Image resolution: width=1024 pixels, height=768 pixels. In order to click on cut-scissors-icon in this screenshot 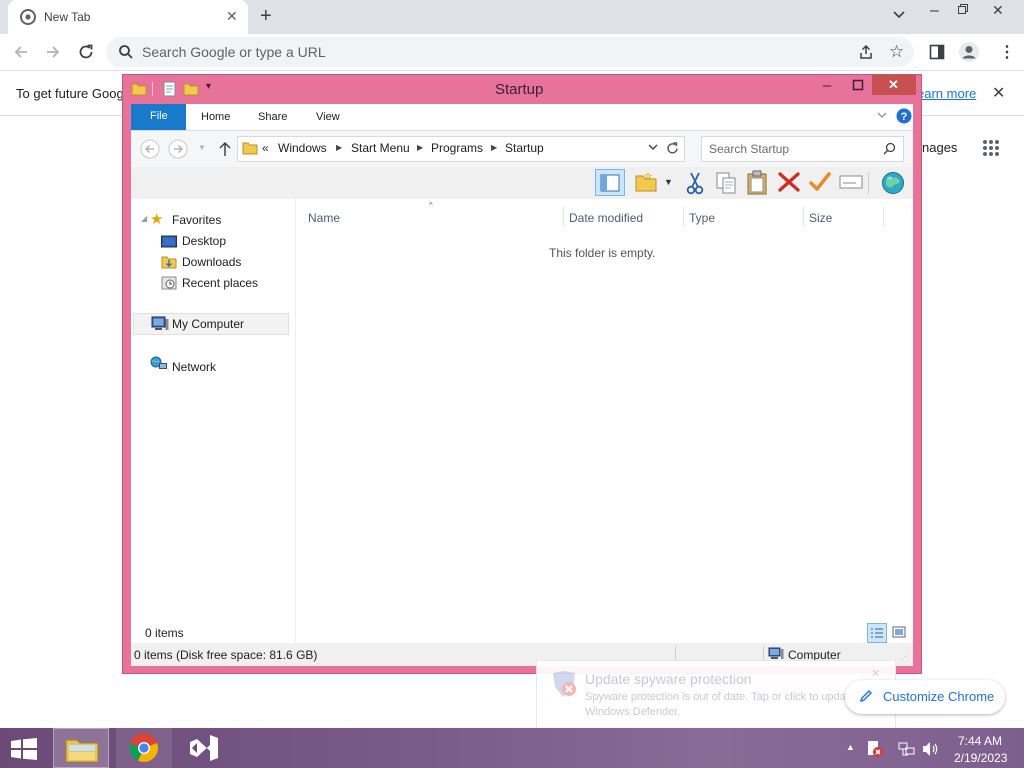, I will do `click(695, 183)`.